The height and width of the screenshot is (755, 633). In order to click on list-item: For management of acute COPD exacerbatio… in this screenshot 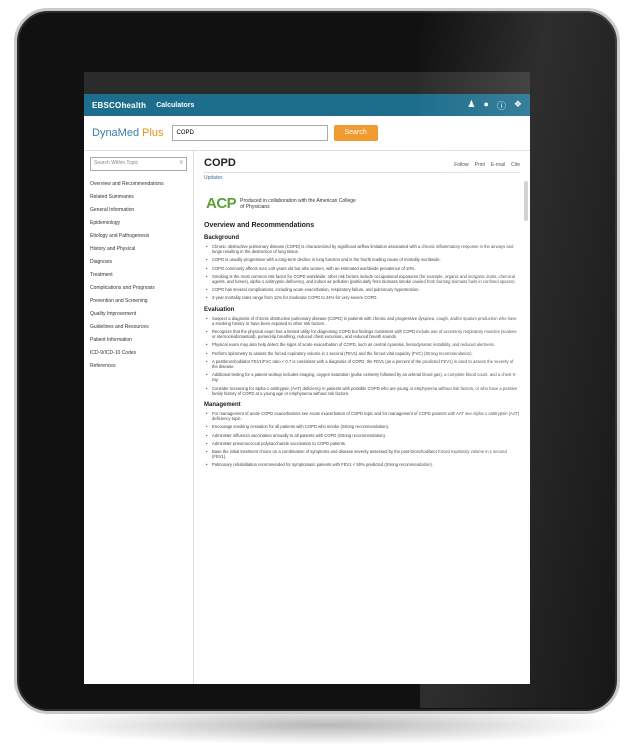, I will do `click(363, 416)`.